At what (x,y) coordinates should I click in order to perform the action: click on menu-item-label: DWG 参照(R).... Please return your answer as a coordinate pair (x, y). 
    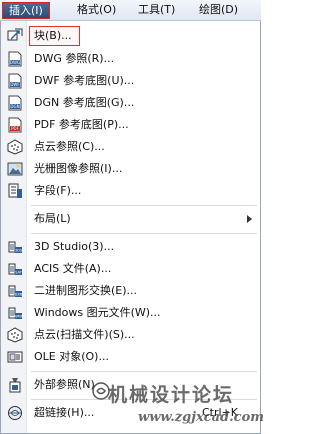
    Looking at the image, I should click on (74, 58).